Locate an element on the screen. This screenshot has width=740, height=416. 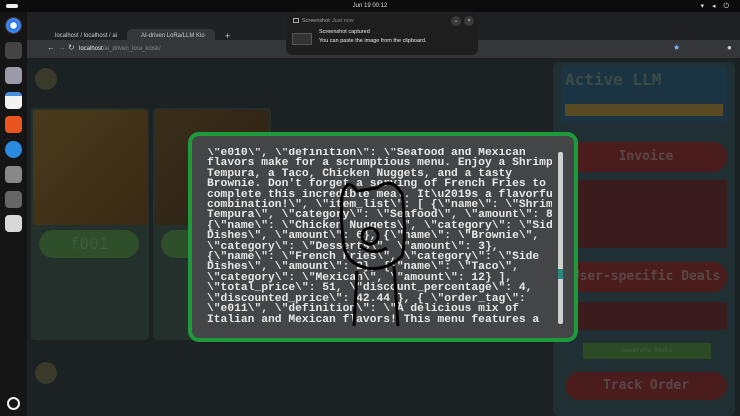
files-icon is located at coordinates (13, 75).